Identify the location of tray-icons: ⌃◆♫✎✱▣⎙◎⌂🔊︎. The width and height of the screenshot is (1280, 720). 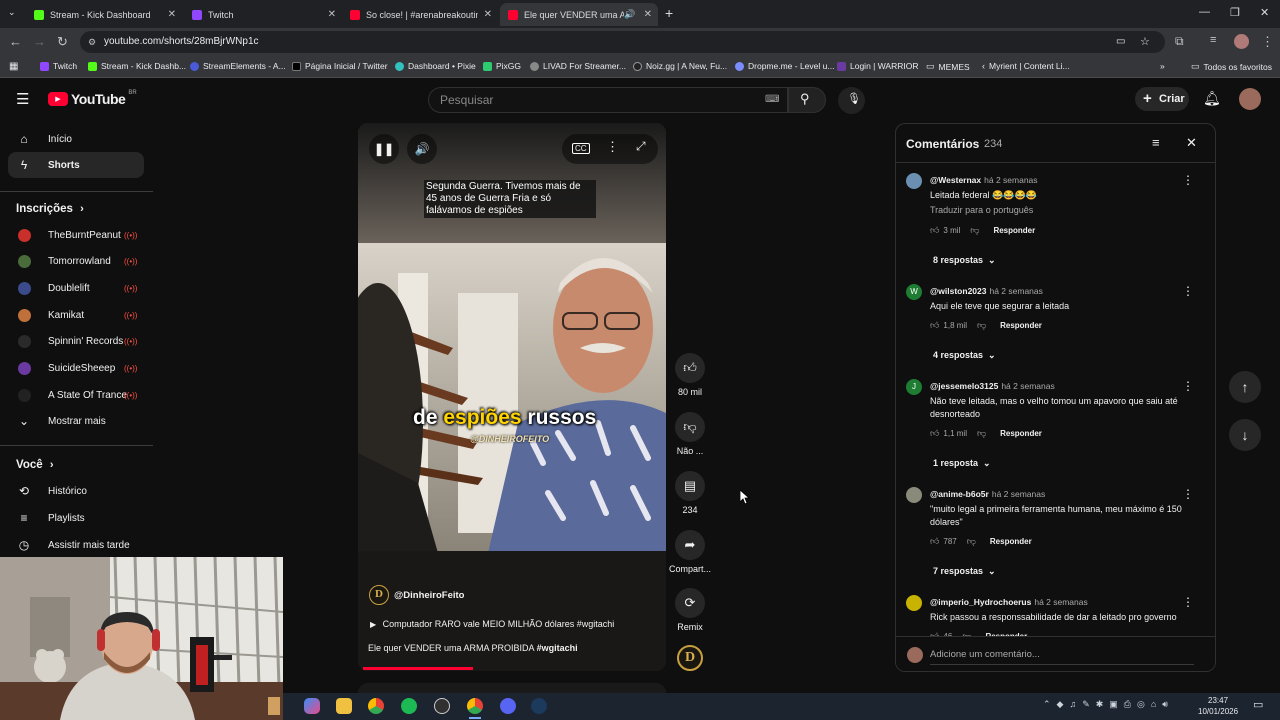
(1108, 704).